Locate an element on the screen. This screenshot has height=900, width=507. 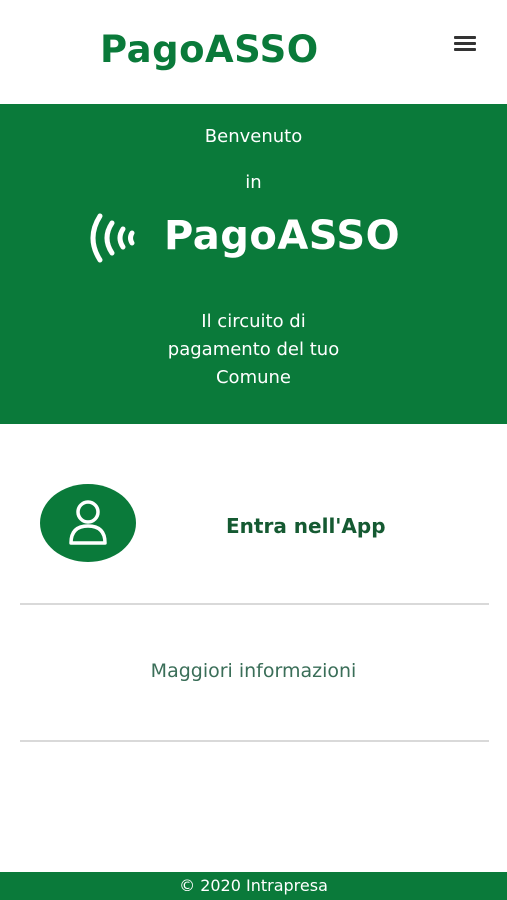
hero-logo: PagoASSO is located at coordinates (256, 237).